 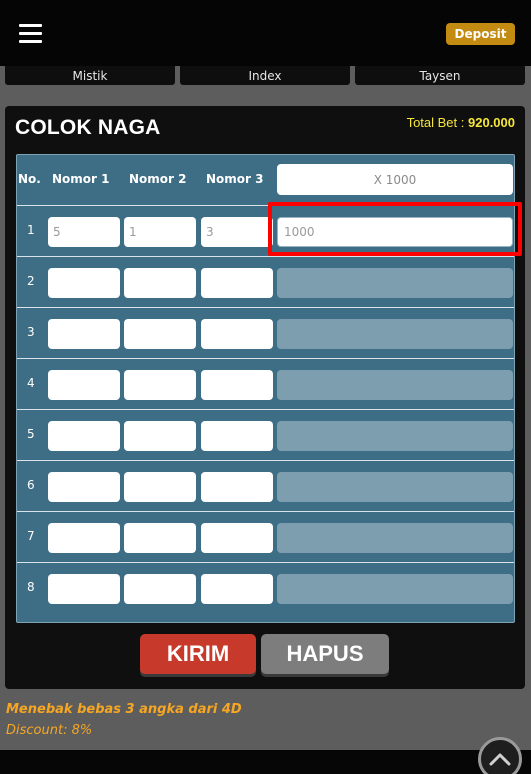 I want to click on row-number: 1, so click(x=31, y=230).